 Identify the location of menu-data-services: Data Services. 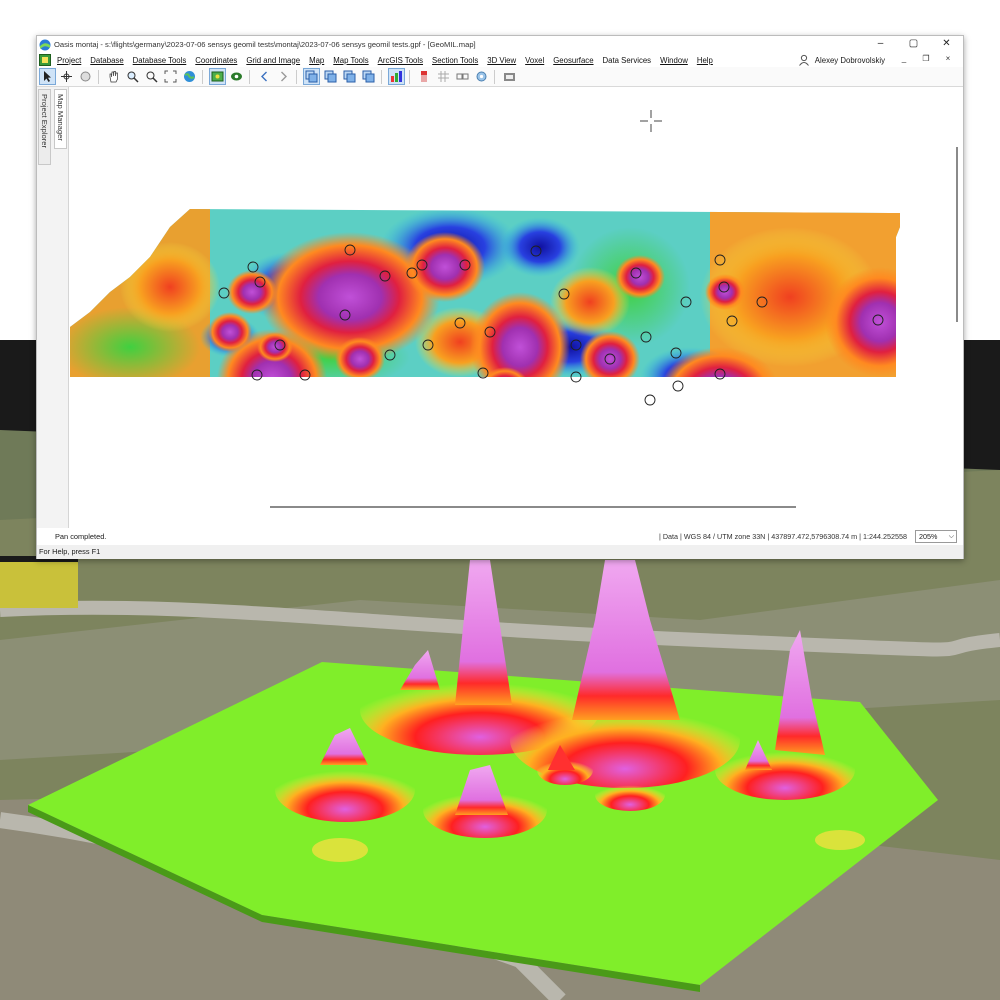
(627, 60).